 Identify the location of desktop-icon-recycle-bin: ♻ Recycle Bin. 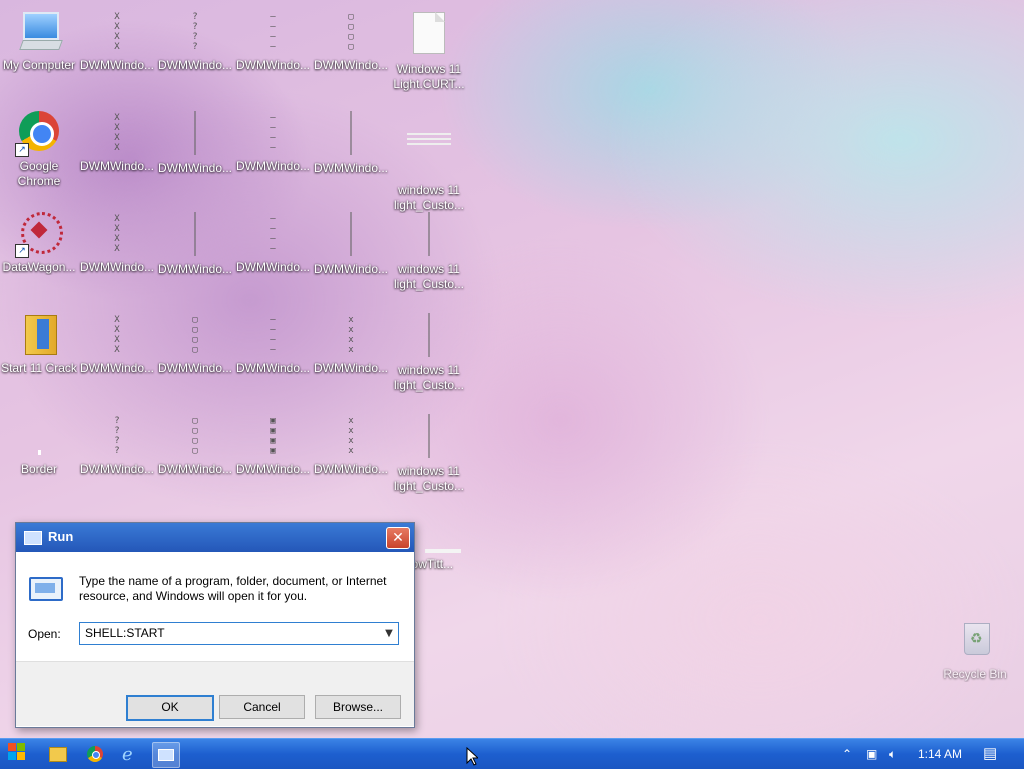
(975, 649).